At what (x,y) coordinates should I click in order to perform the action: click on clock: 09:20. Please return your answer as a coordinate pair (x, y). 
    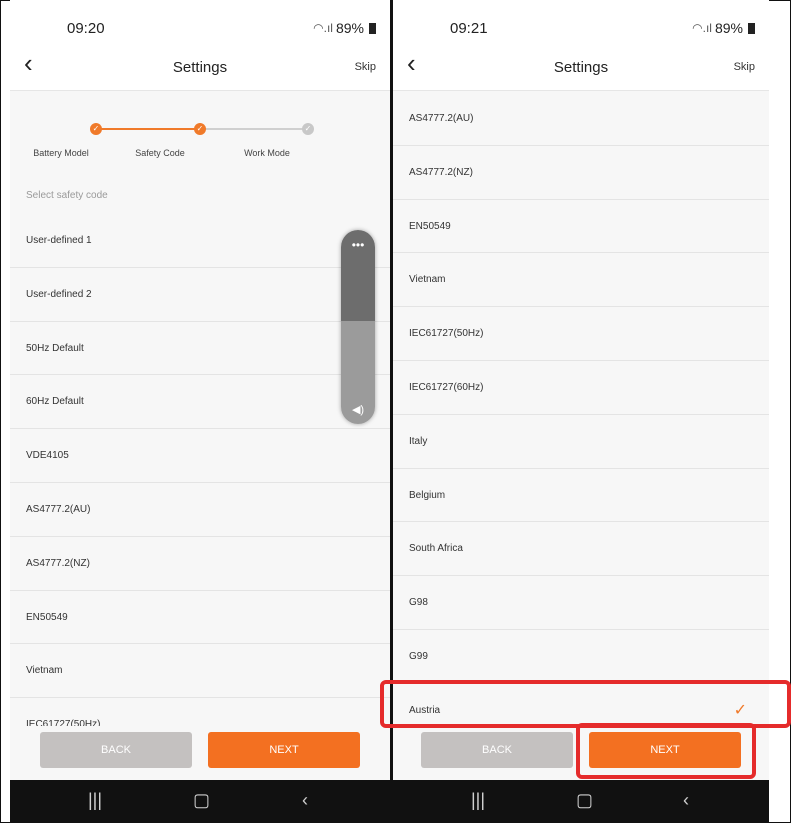
    Looking at the image, I should click on (86, 28).